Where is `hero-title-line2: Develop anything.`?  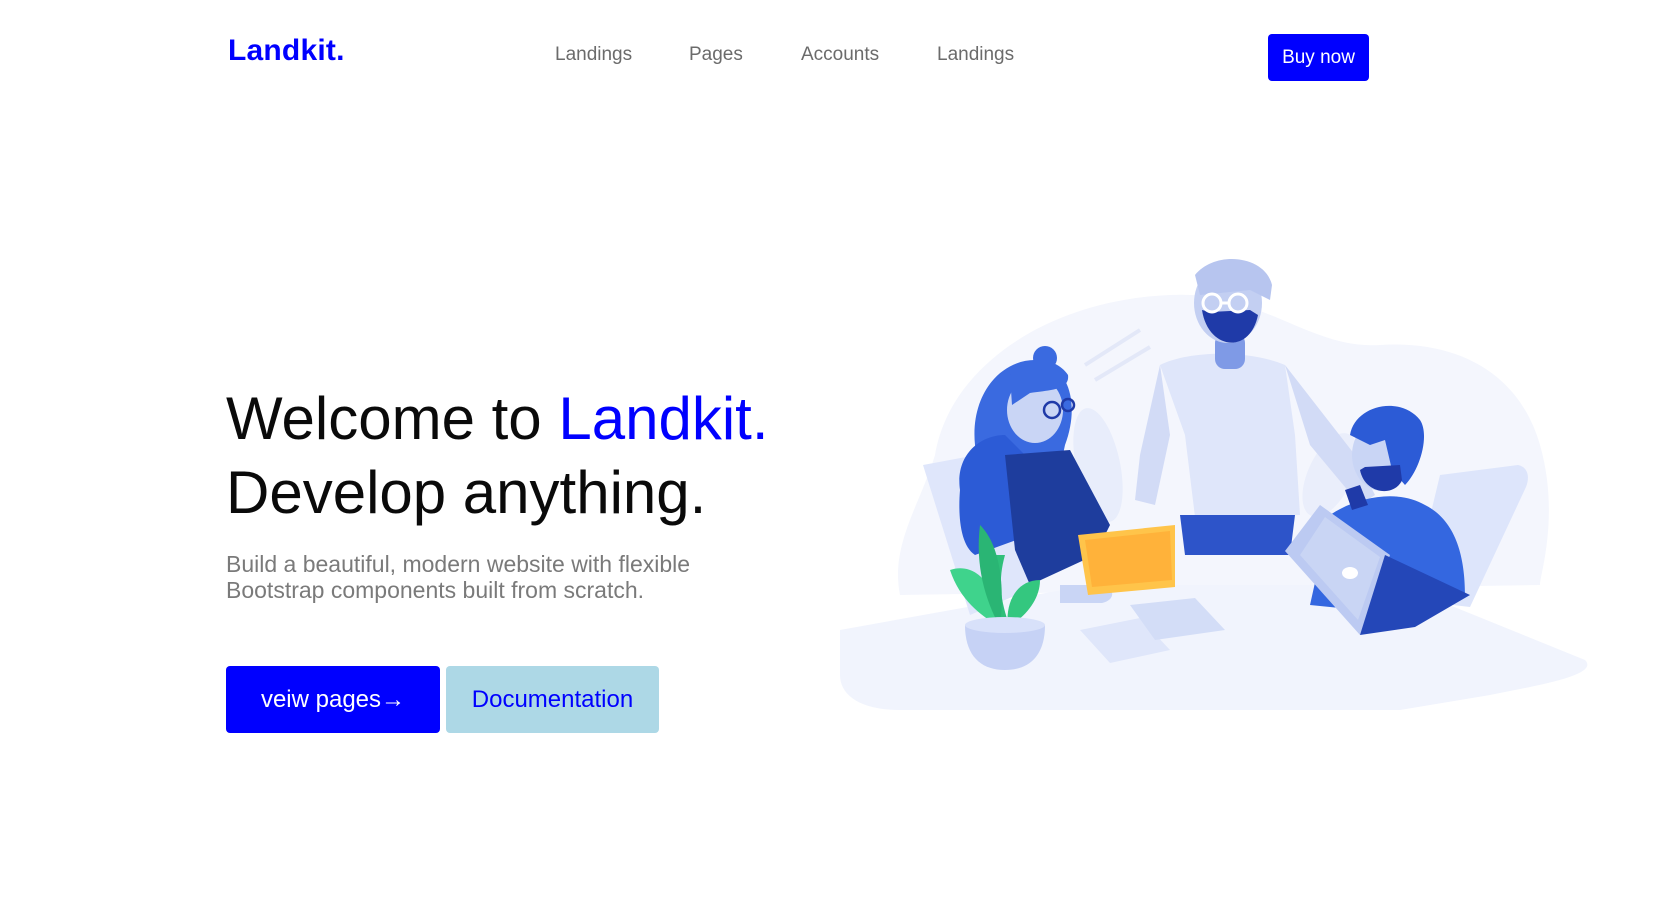
hero-title-line2: Develop anything. is located at coordinates (466, 492).